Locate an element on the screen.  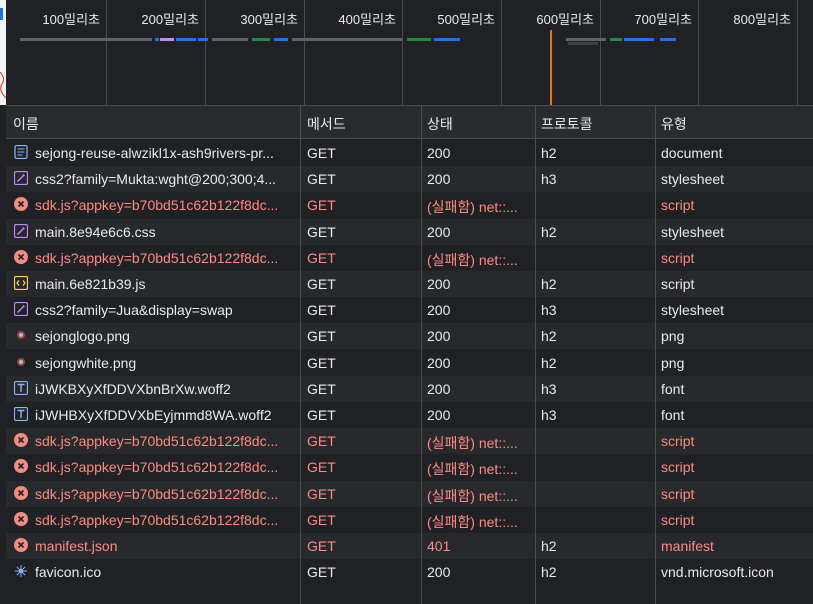
overview-tick-label: 700밀리초 is located at coordinates (663, 19).